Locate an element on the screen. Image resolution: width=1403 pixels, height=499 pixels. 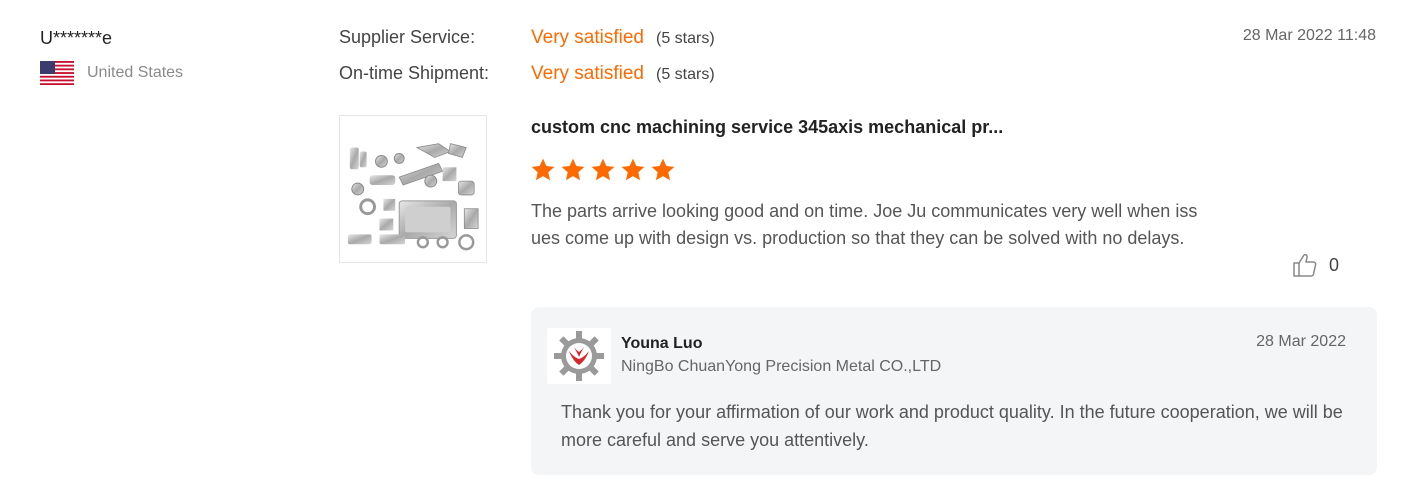
like-button: 0 is located at coordinates (1315, 265).